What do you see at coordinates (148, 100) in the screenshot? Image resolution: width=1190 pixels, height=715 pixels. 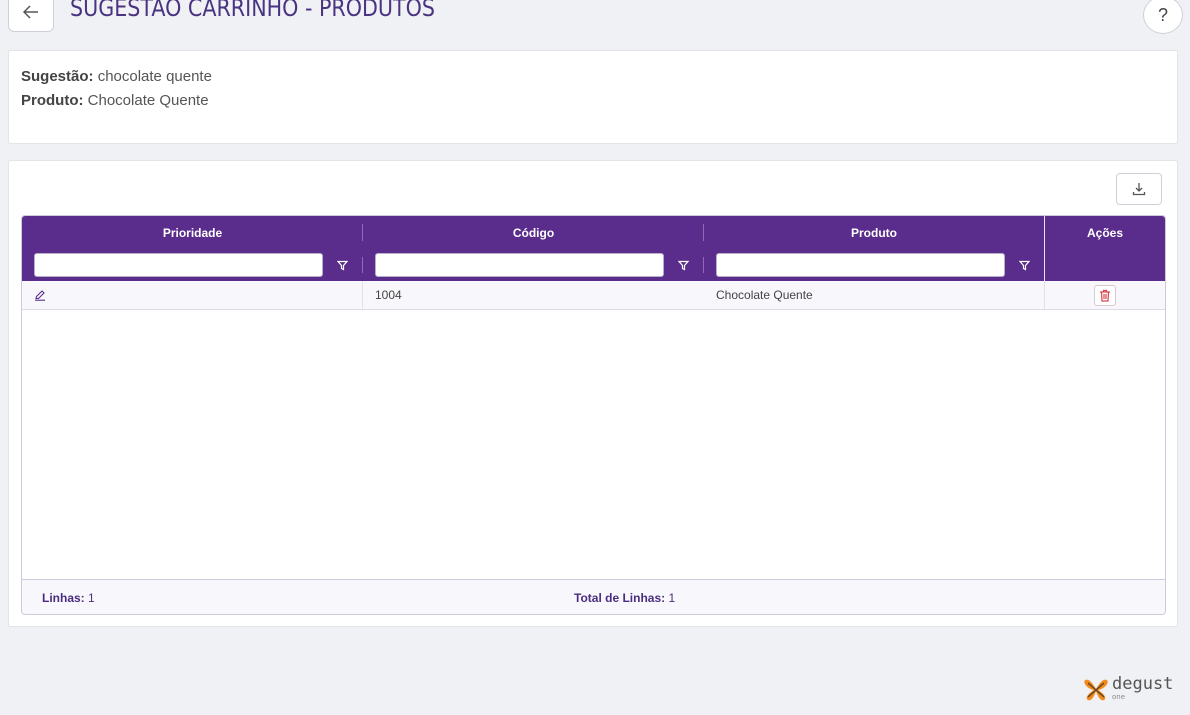 I see `produto-value: Chocolate Quente` at bounding box center [148, 100].